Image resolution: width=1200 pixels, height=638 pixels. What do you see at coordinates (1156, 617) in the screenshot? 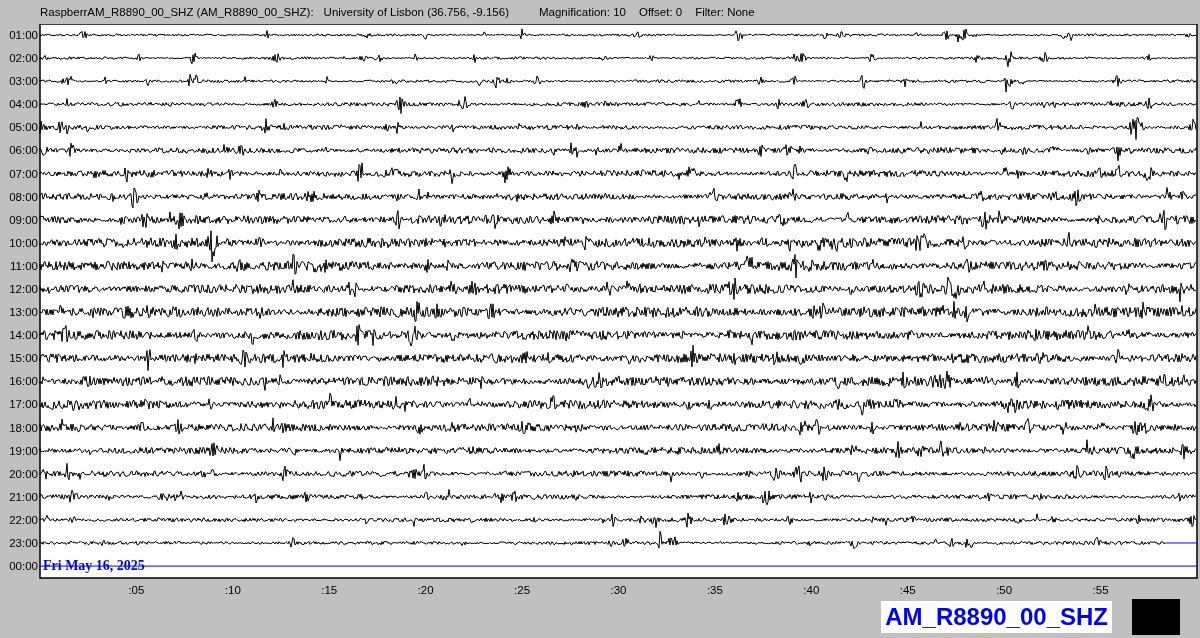
I see `square-icon` at bounding box center [1156, 617].